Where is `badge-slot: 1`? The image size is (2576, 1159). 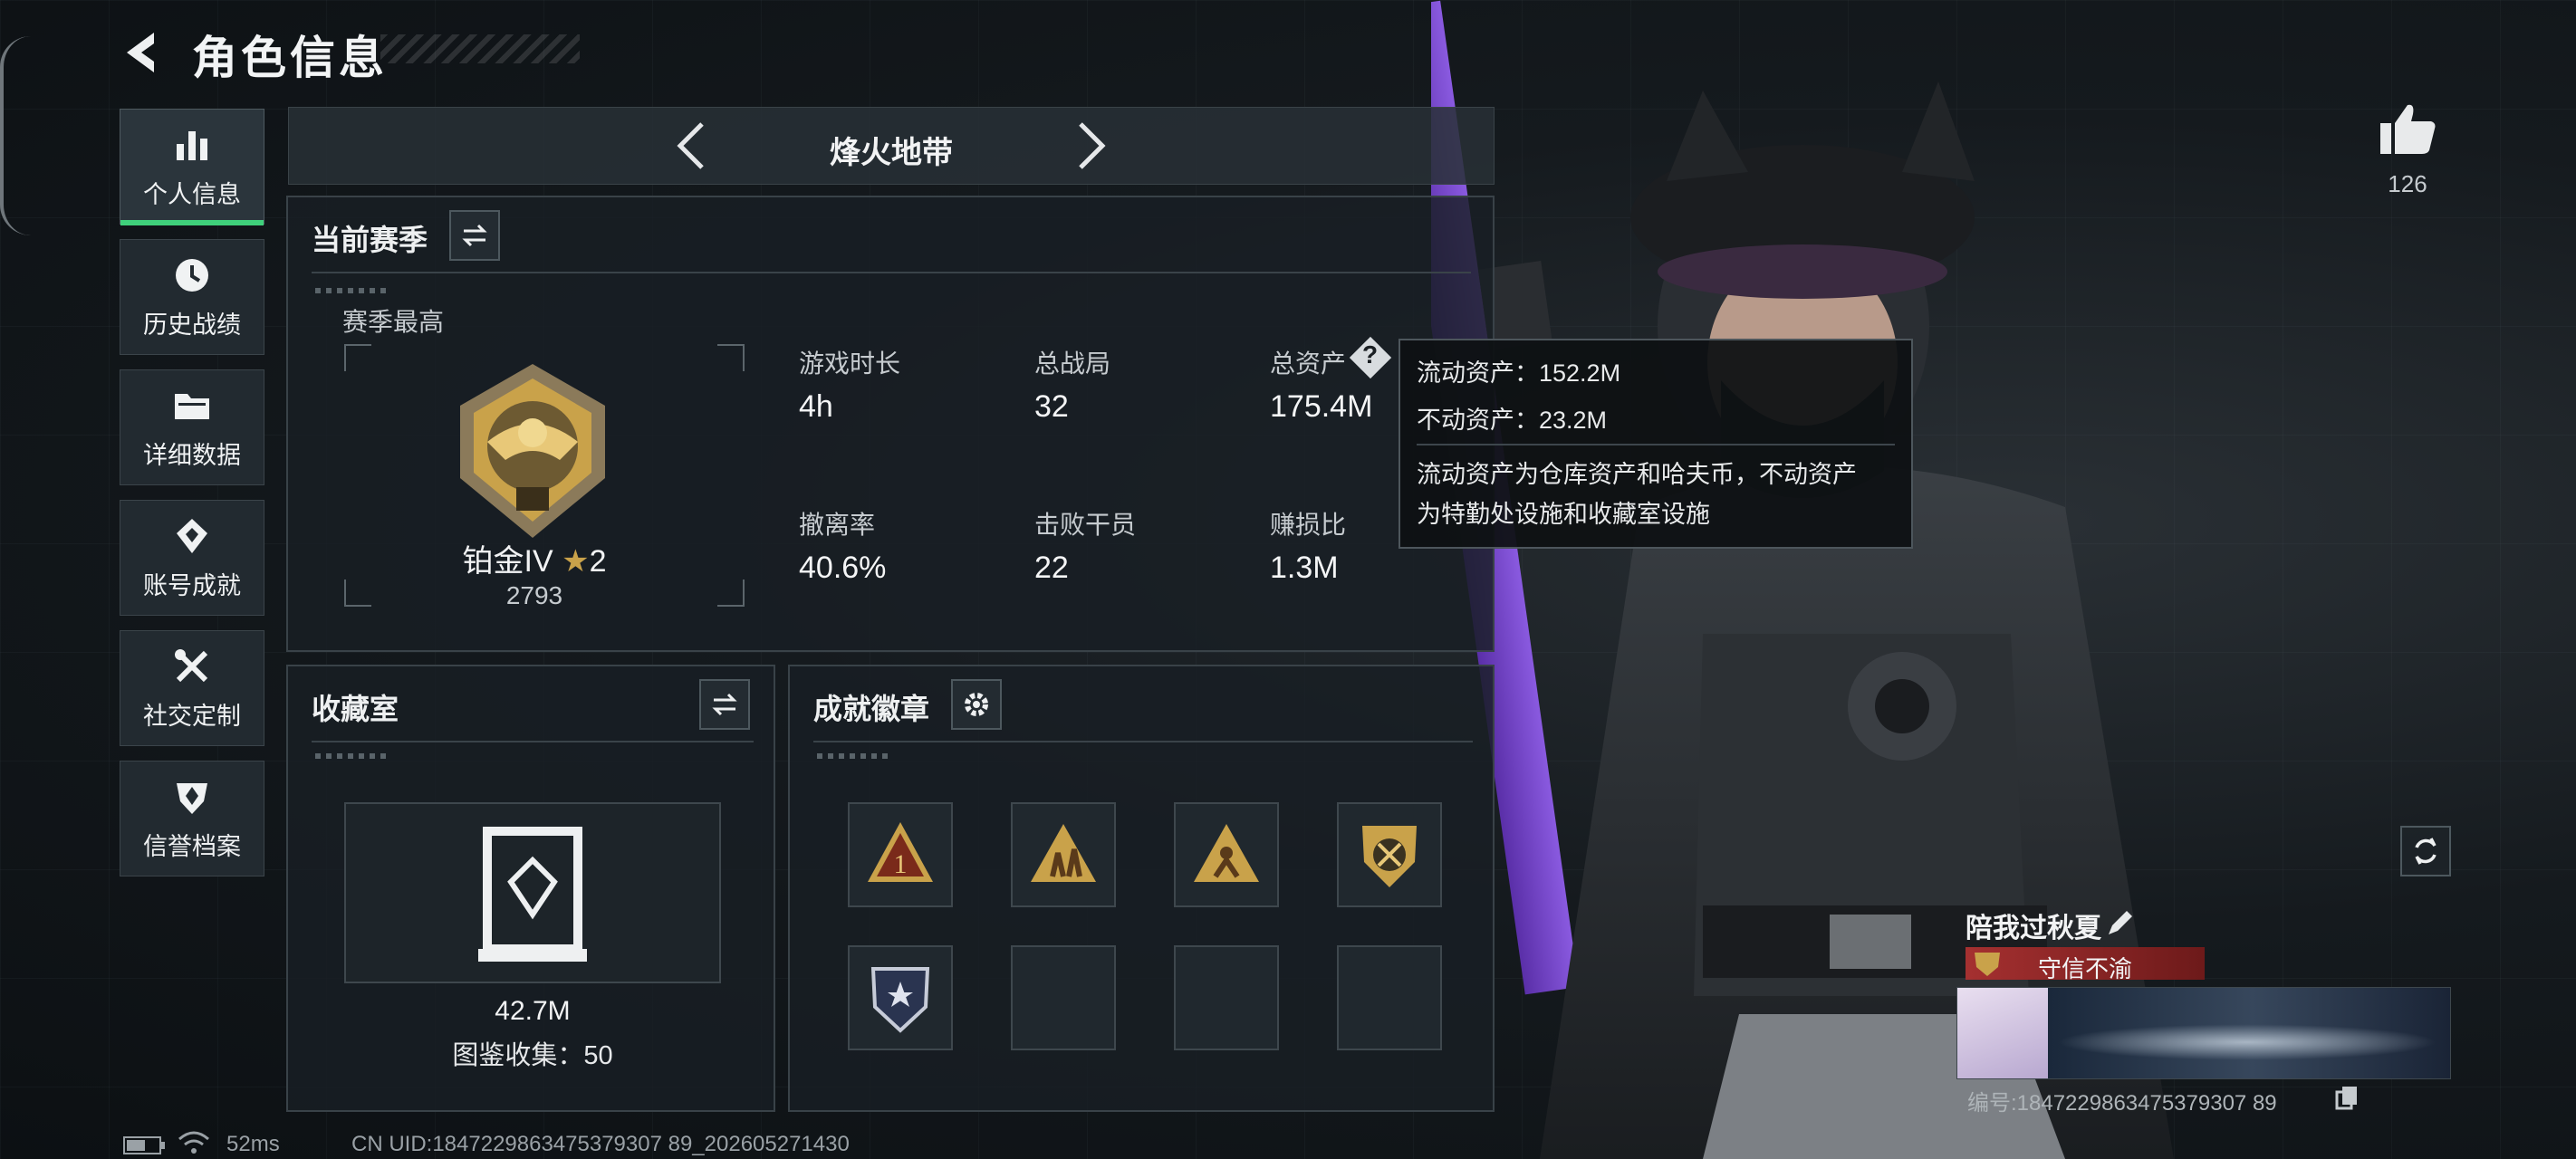 badge-slot: 1 is located at coordinates (900, 855).